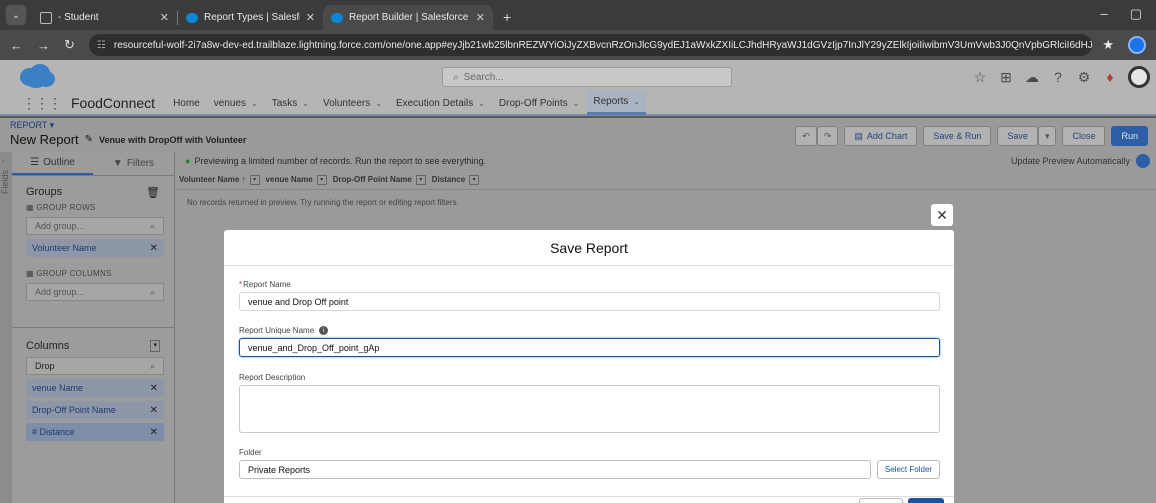 This screenshot has width=1156, height=503. What do you see at coordinates (104, 17) in the screenshot?
I see `browser-tab-student: - Student ✕` at bounding box center [104, 17].